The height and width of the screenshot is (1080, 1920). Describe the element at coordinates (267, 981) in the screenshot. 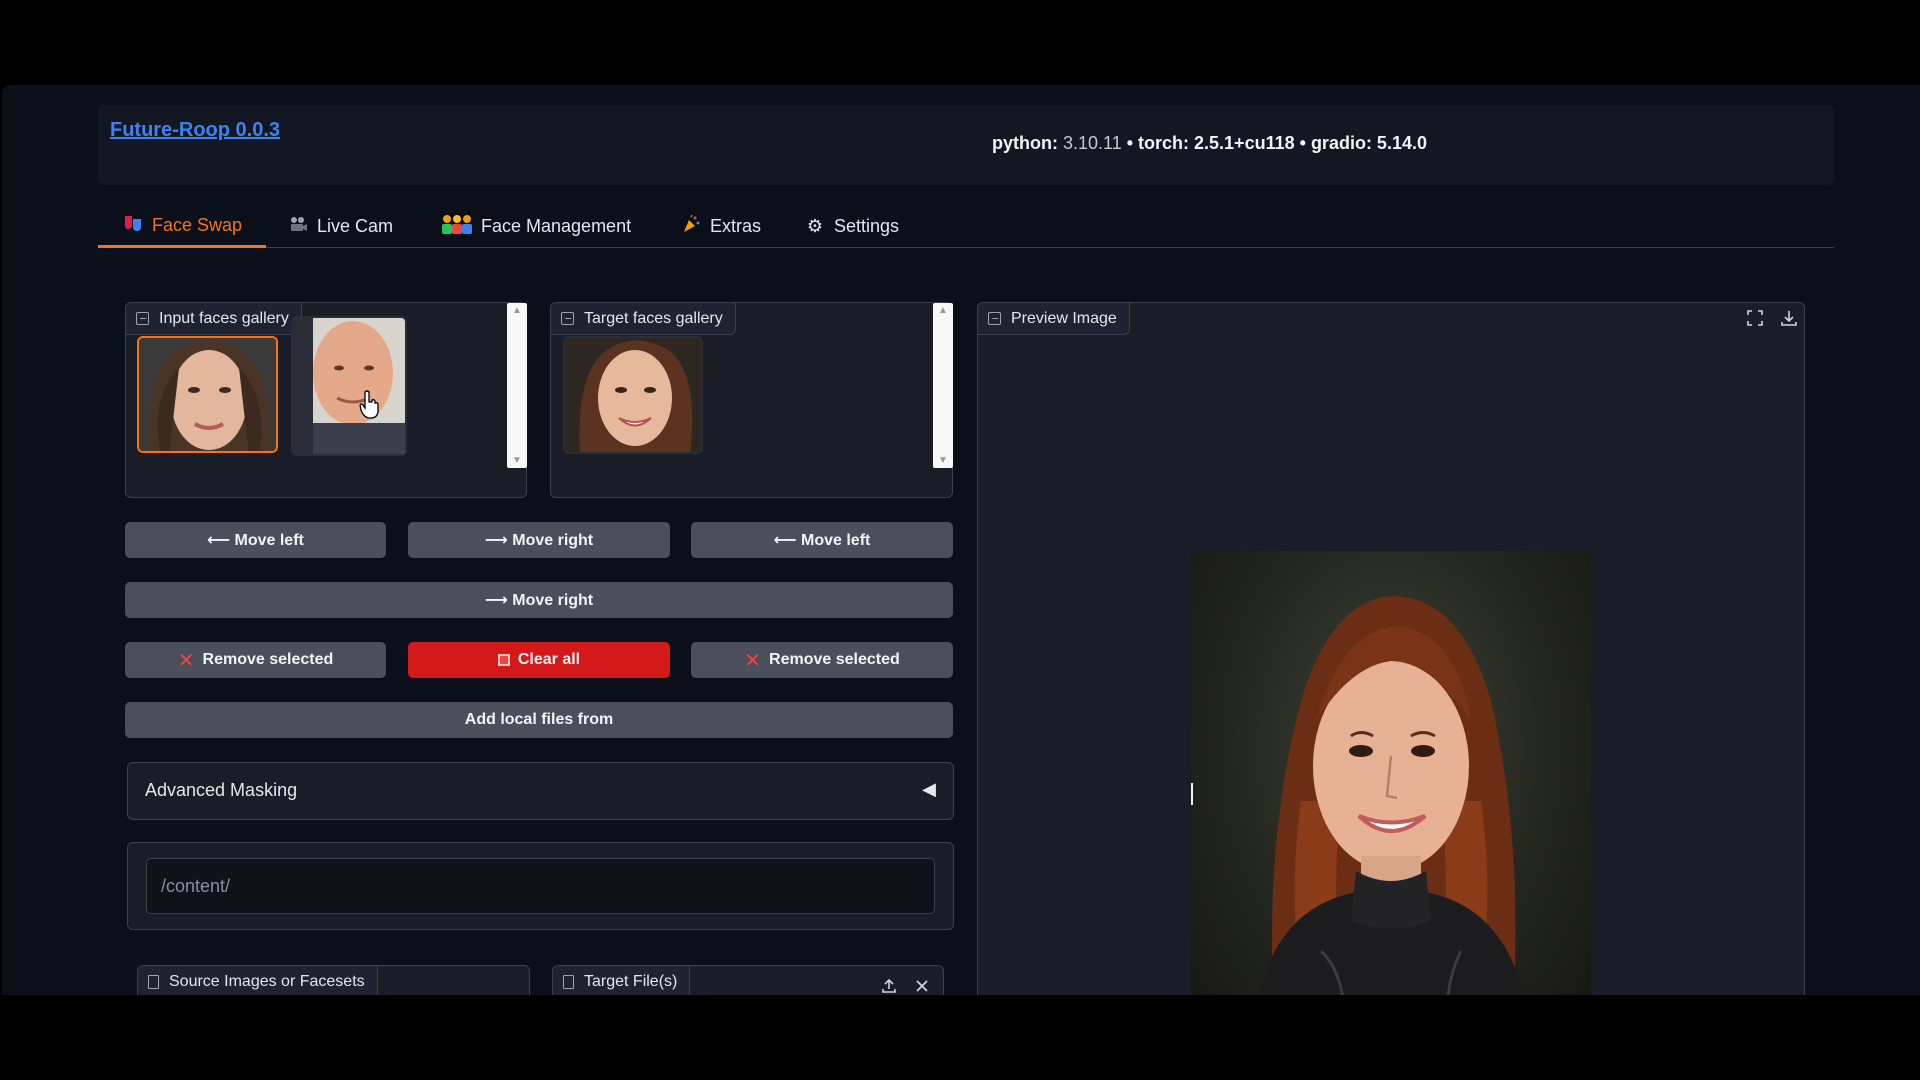

I see `upload-label-text: Source Images or Facesets` at that location.